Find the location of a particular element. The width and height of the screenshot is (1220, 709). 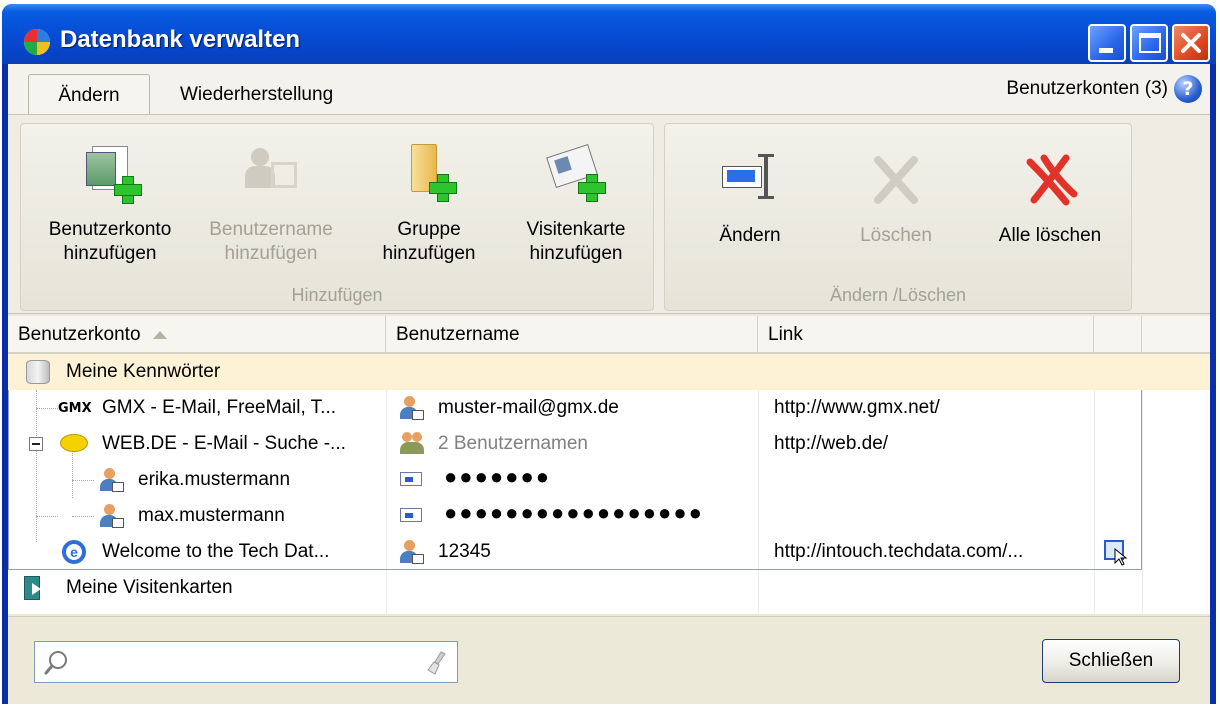

grid-header: Benutzerkonto Benutzername Link is located at coordinates (609, 335).